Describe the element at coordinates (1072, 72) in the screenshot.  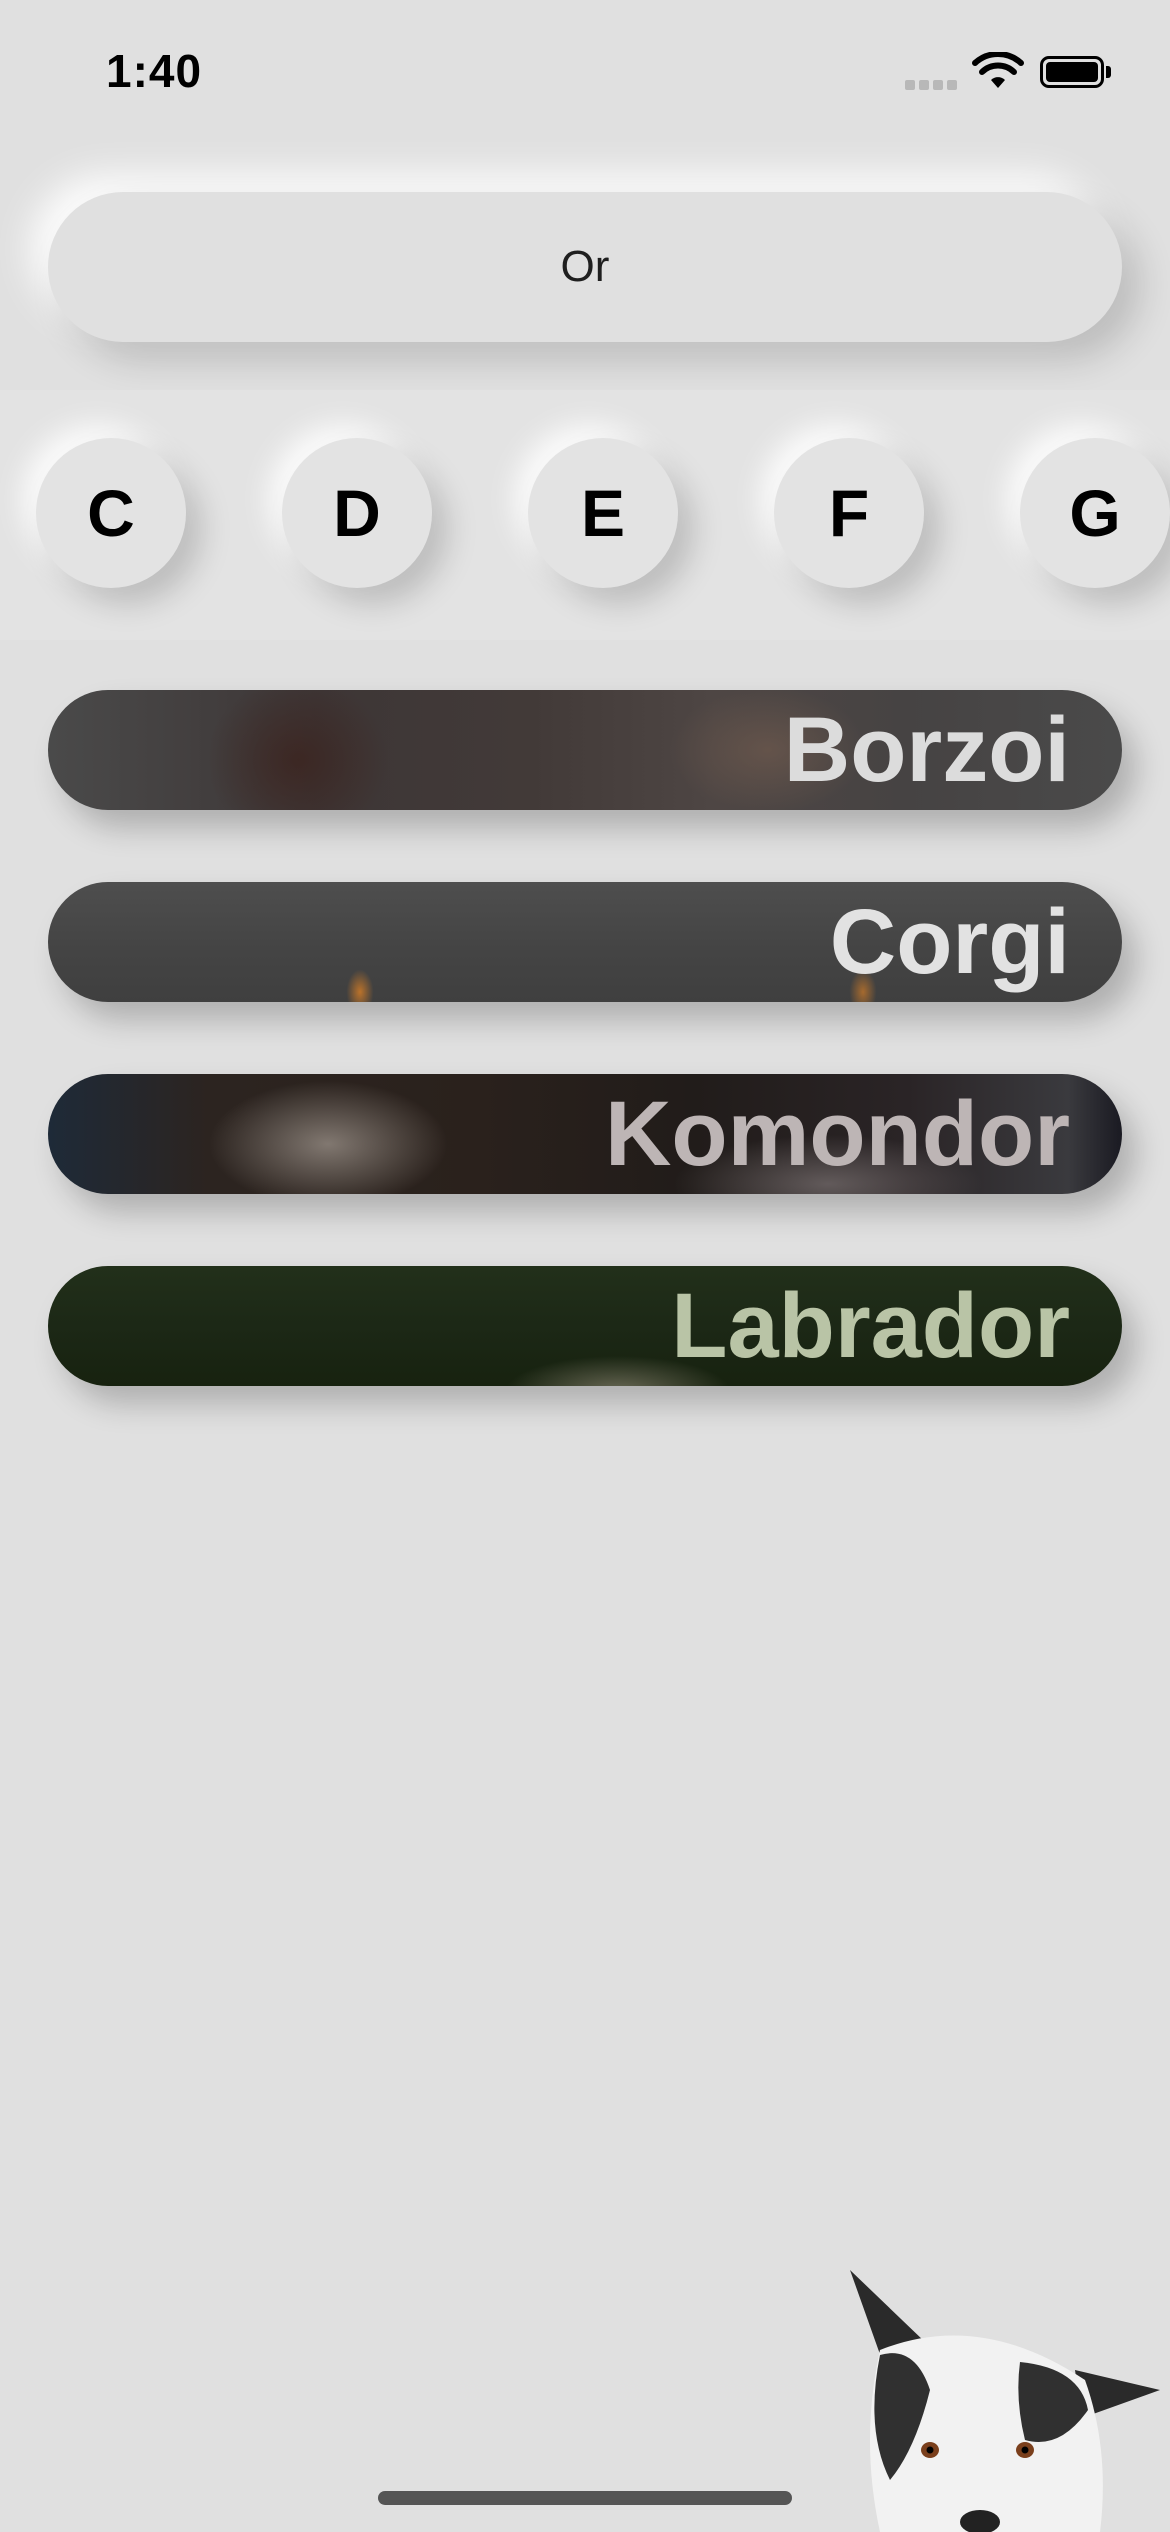
I see `battery-icon` at that location.